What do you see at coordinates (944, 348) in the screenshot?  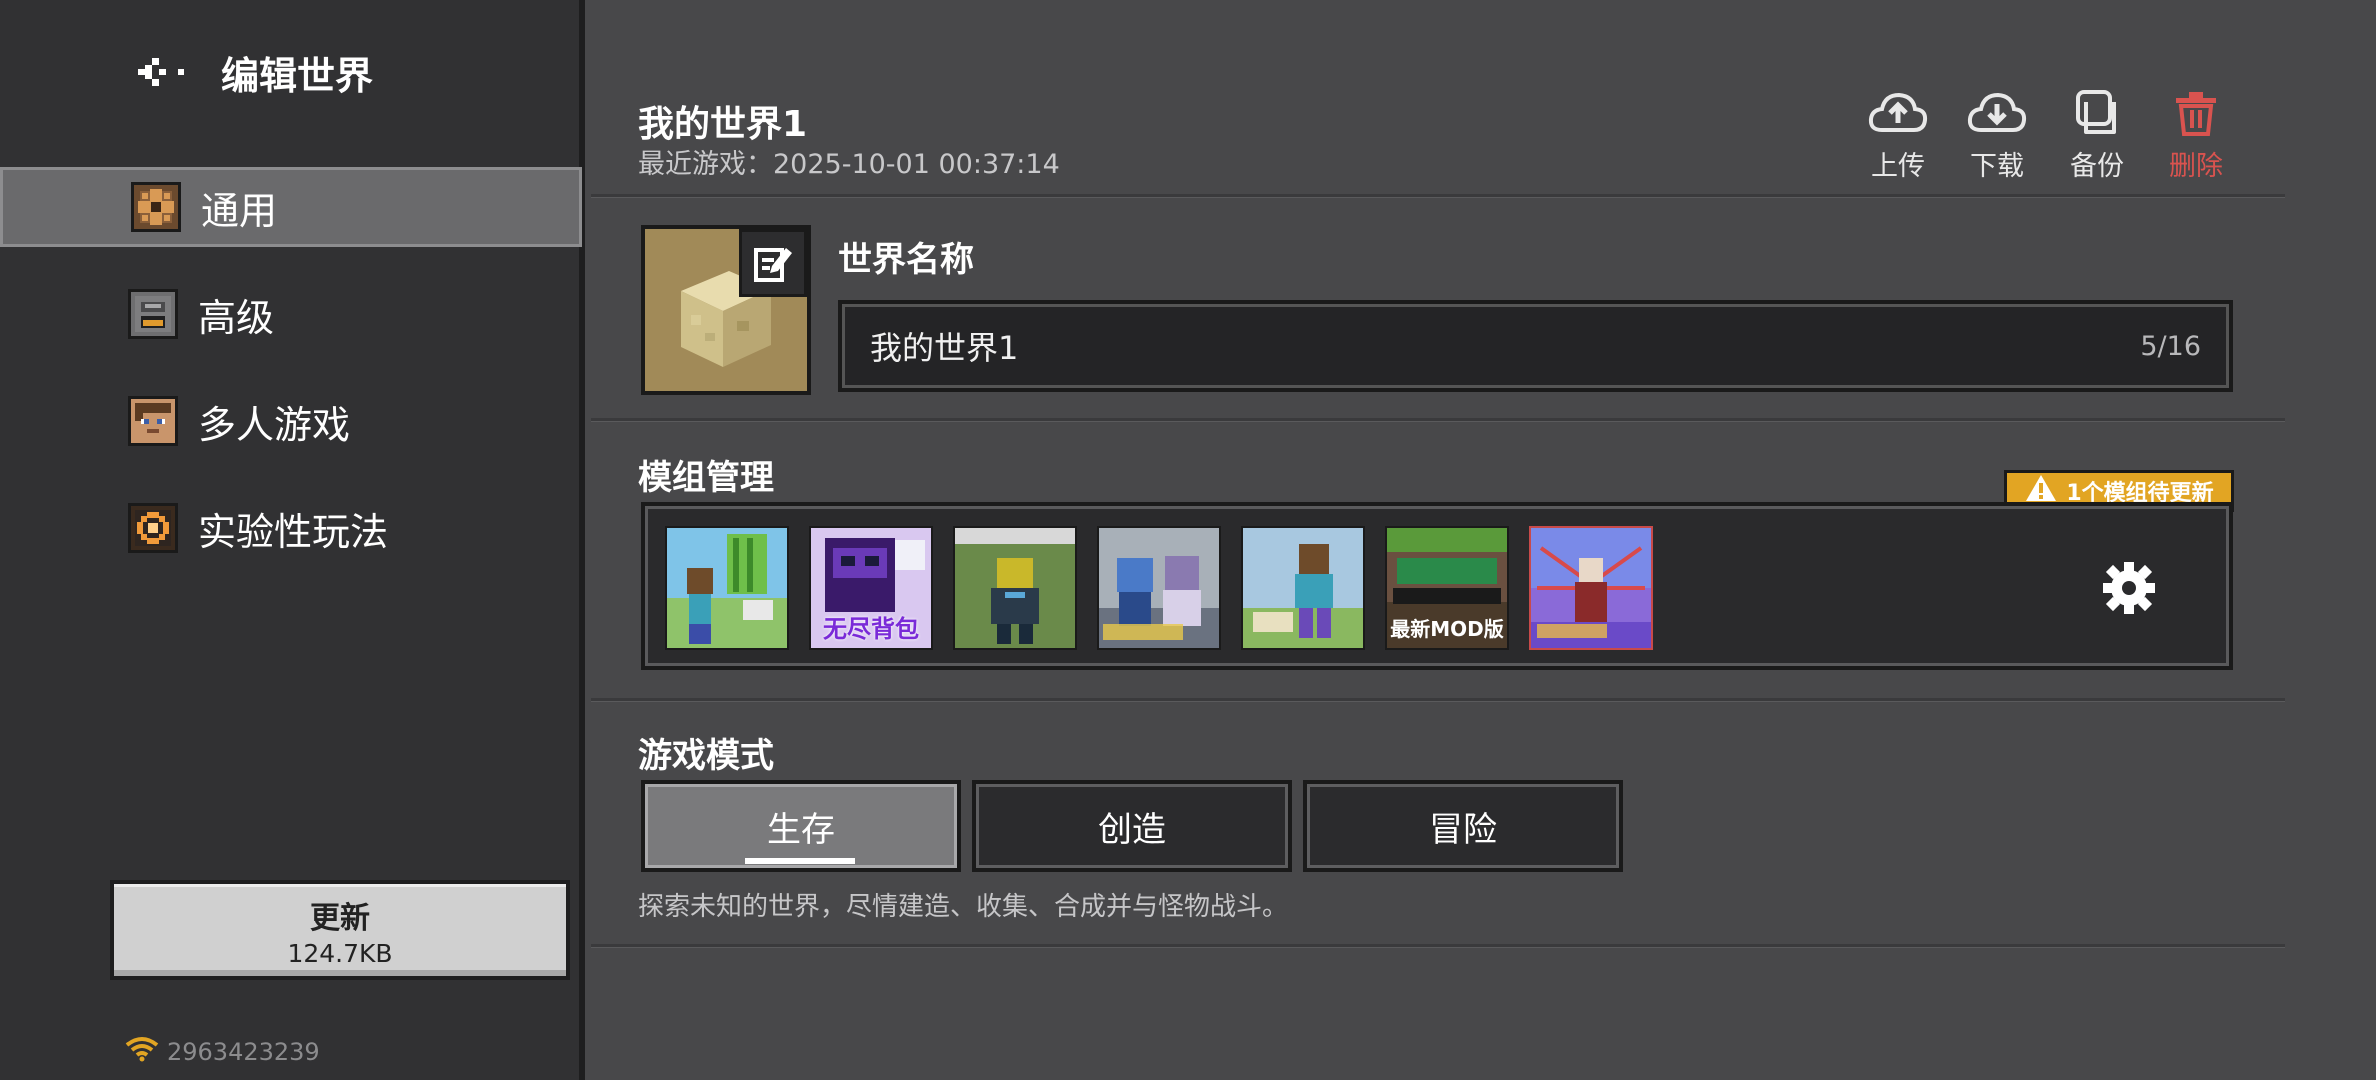 I see `world-name-value: 我的世界1` at bounding box center [944, 348].